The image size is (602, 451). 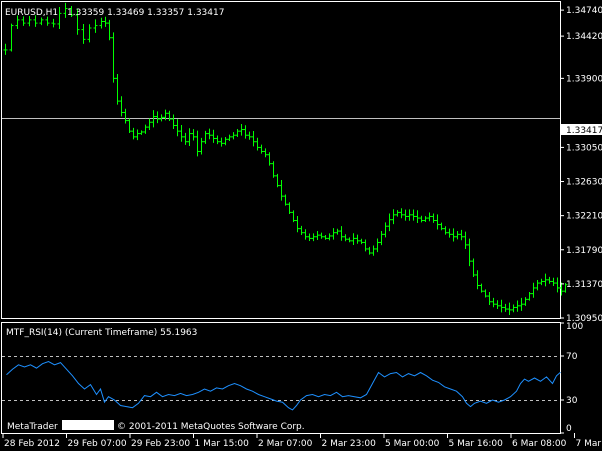 I want to click on rsi-tick-label: 0, so click(x=569, y=429).